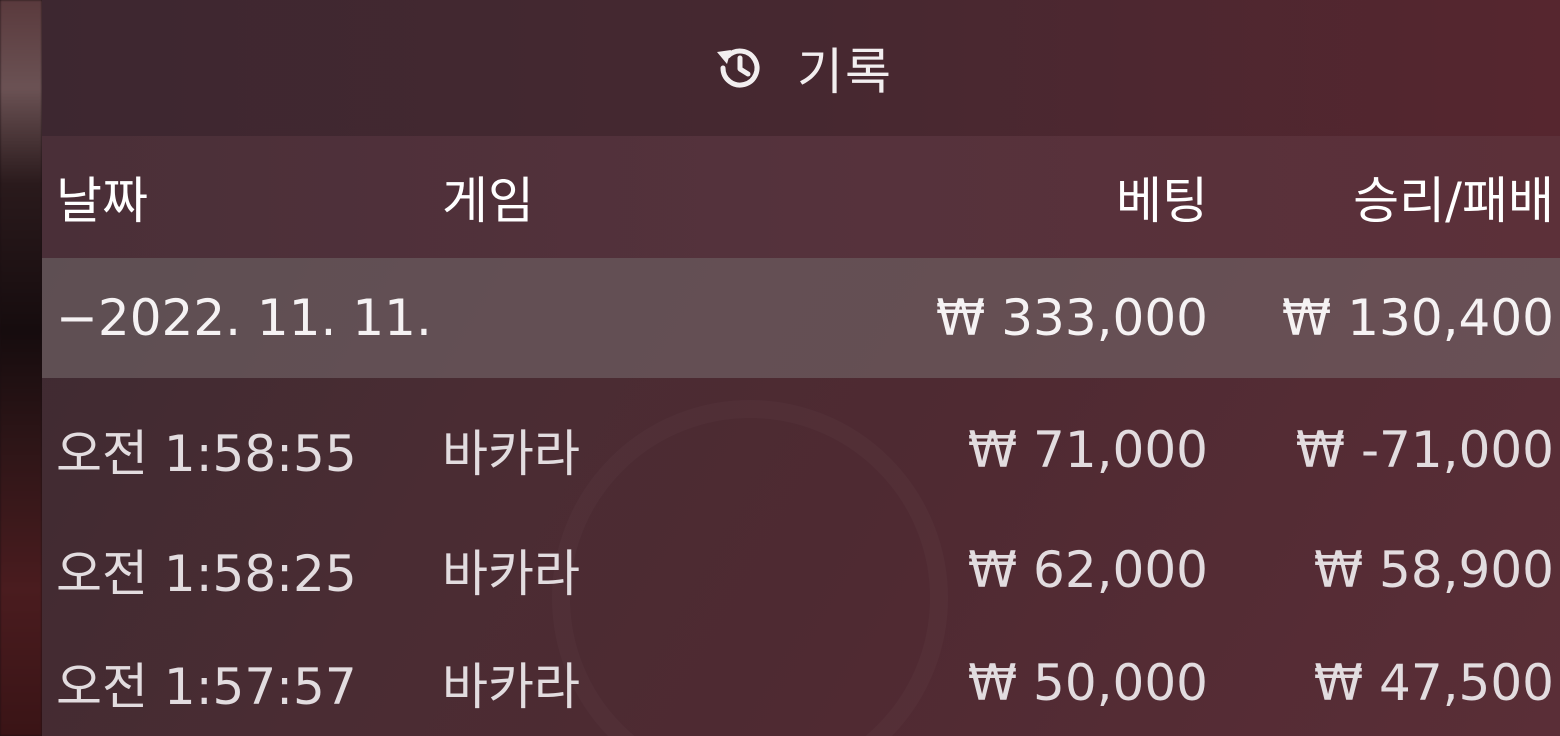 The height and width of the screenshot is (736, 1560). I want to click on row-result: ₩ 58,900, so click(1433, 570).